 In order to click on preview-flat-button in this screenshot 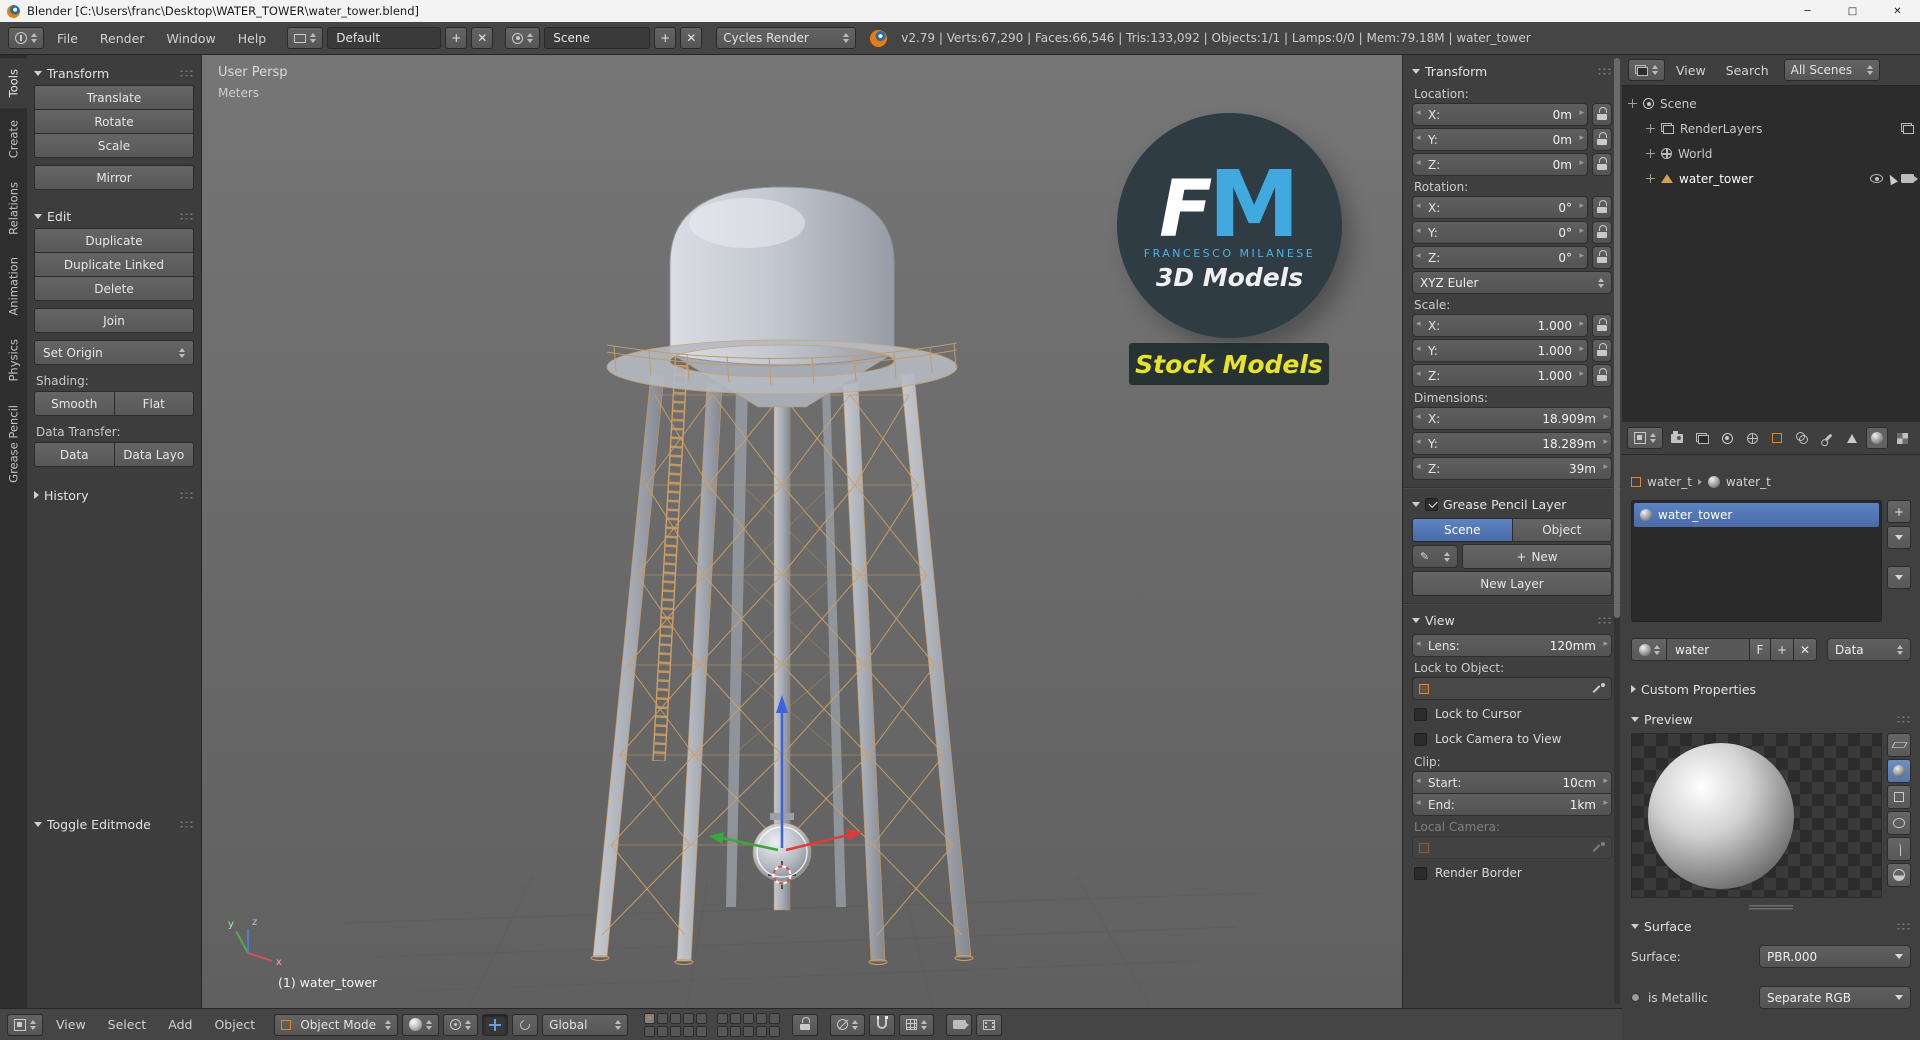, I will do `click(1899, 745)`.